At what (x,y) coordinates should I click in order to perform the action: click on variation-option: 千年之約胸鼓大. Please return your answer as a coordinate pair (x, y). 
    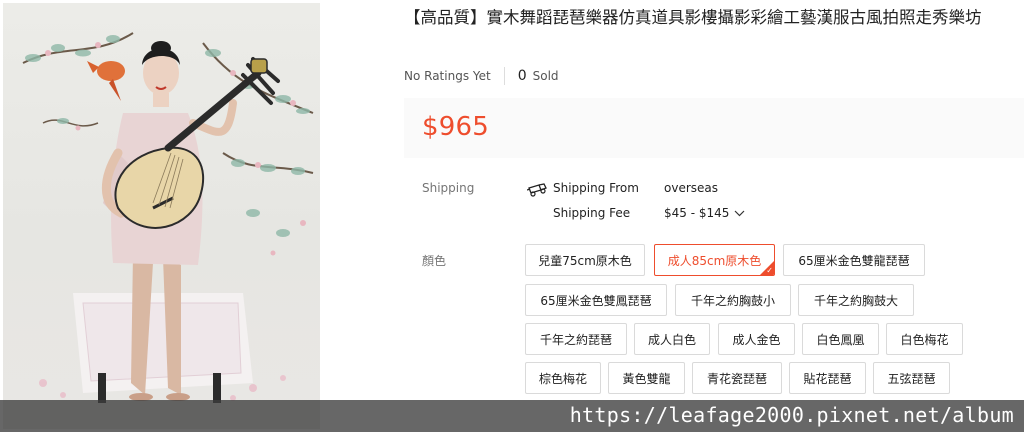
    Looking at the image, I should click on (856, 300).